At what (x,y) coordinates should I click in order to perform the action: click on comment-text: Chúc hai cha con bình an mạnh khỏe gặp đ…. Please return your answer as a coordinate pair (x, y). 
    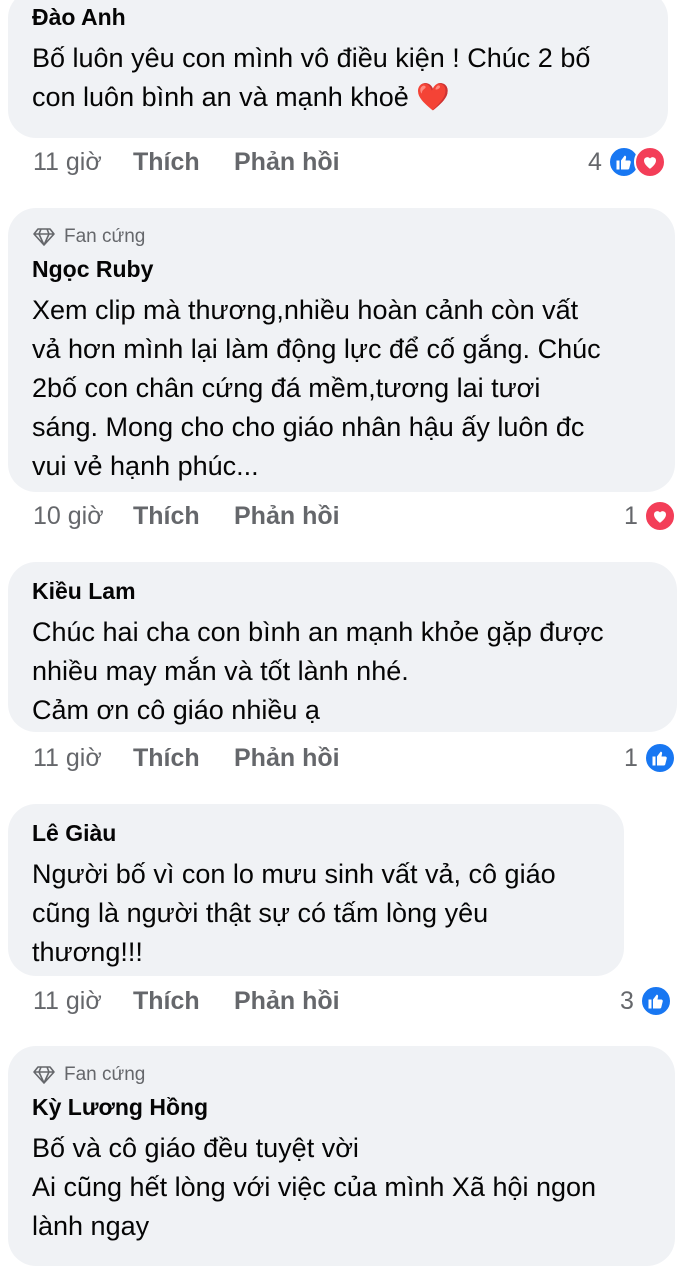
    Looking at the image, I should click on (318, 671).